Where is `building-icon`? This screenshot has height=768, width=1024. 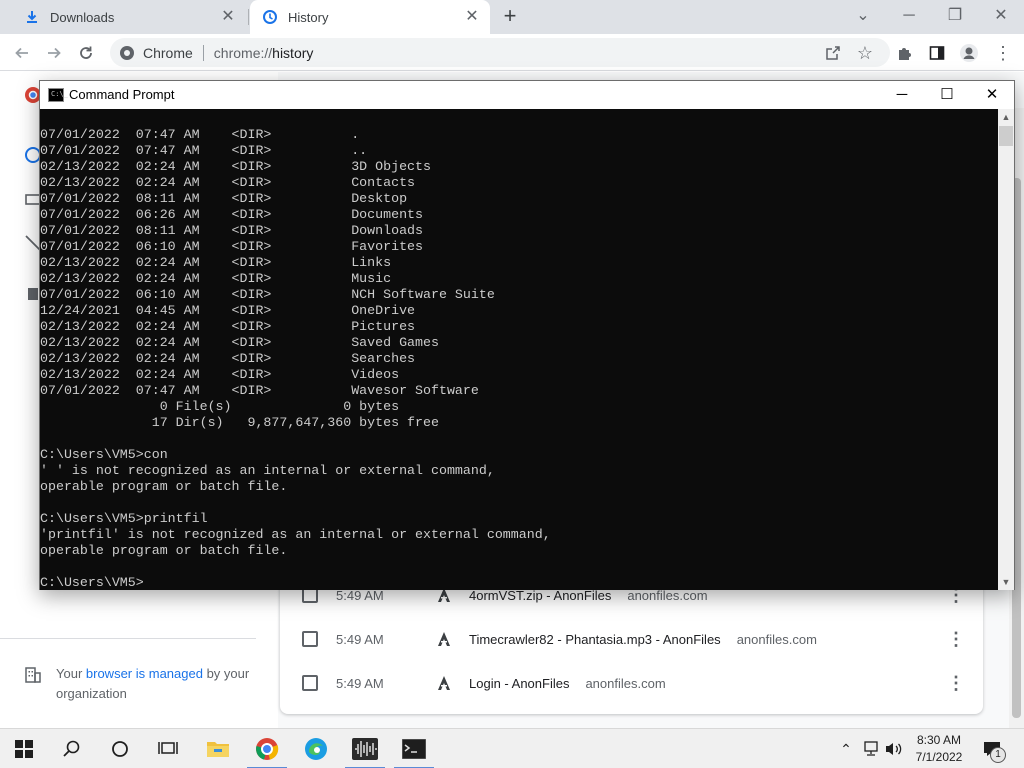 building-icon is located at coordinates (33, 675).